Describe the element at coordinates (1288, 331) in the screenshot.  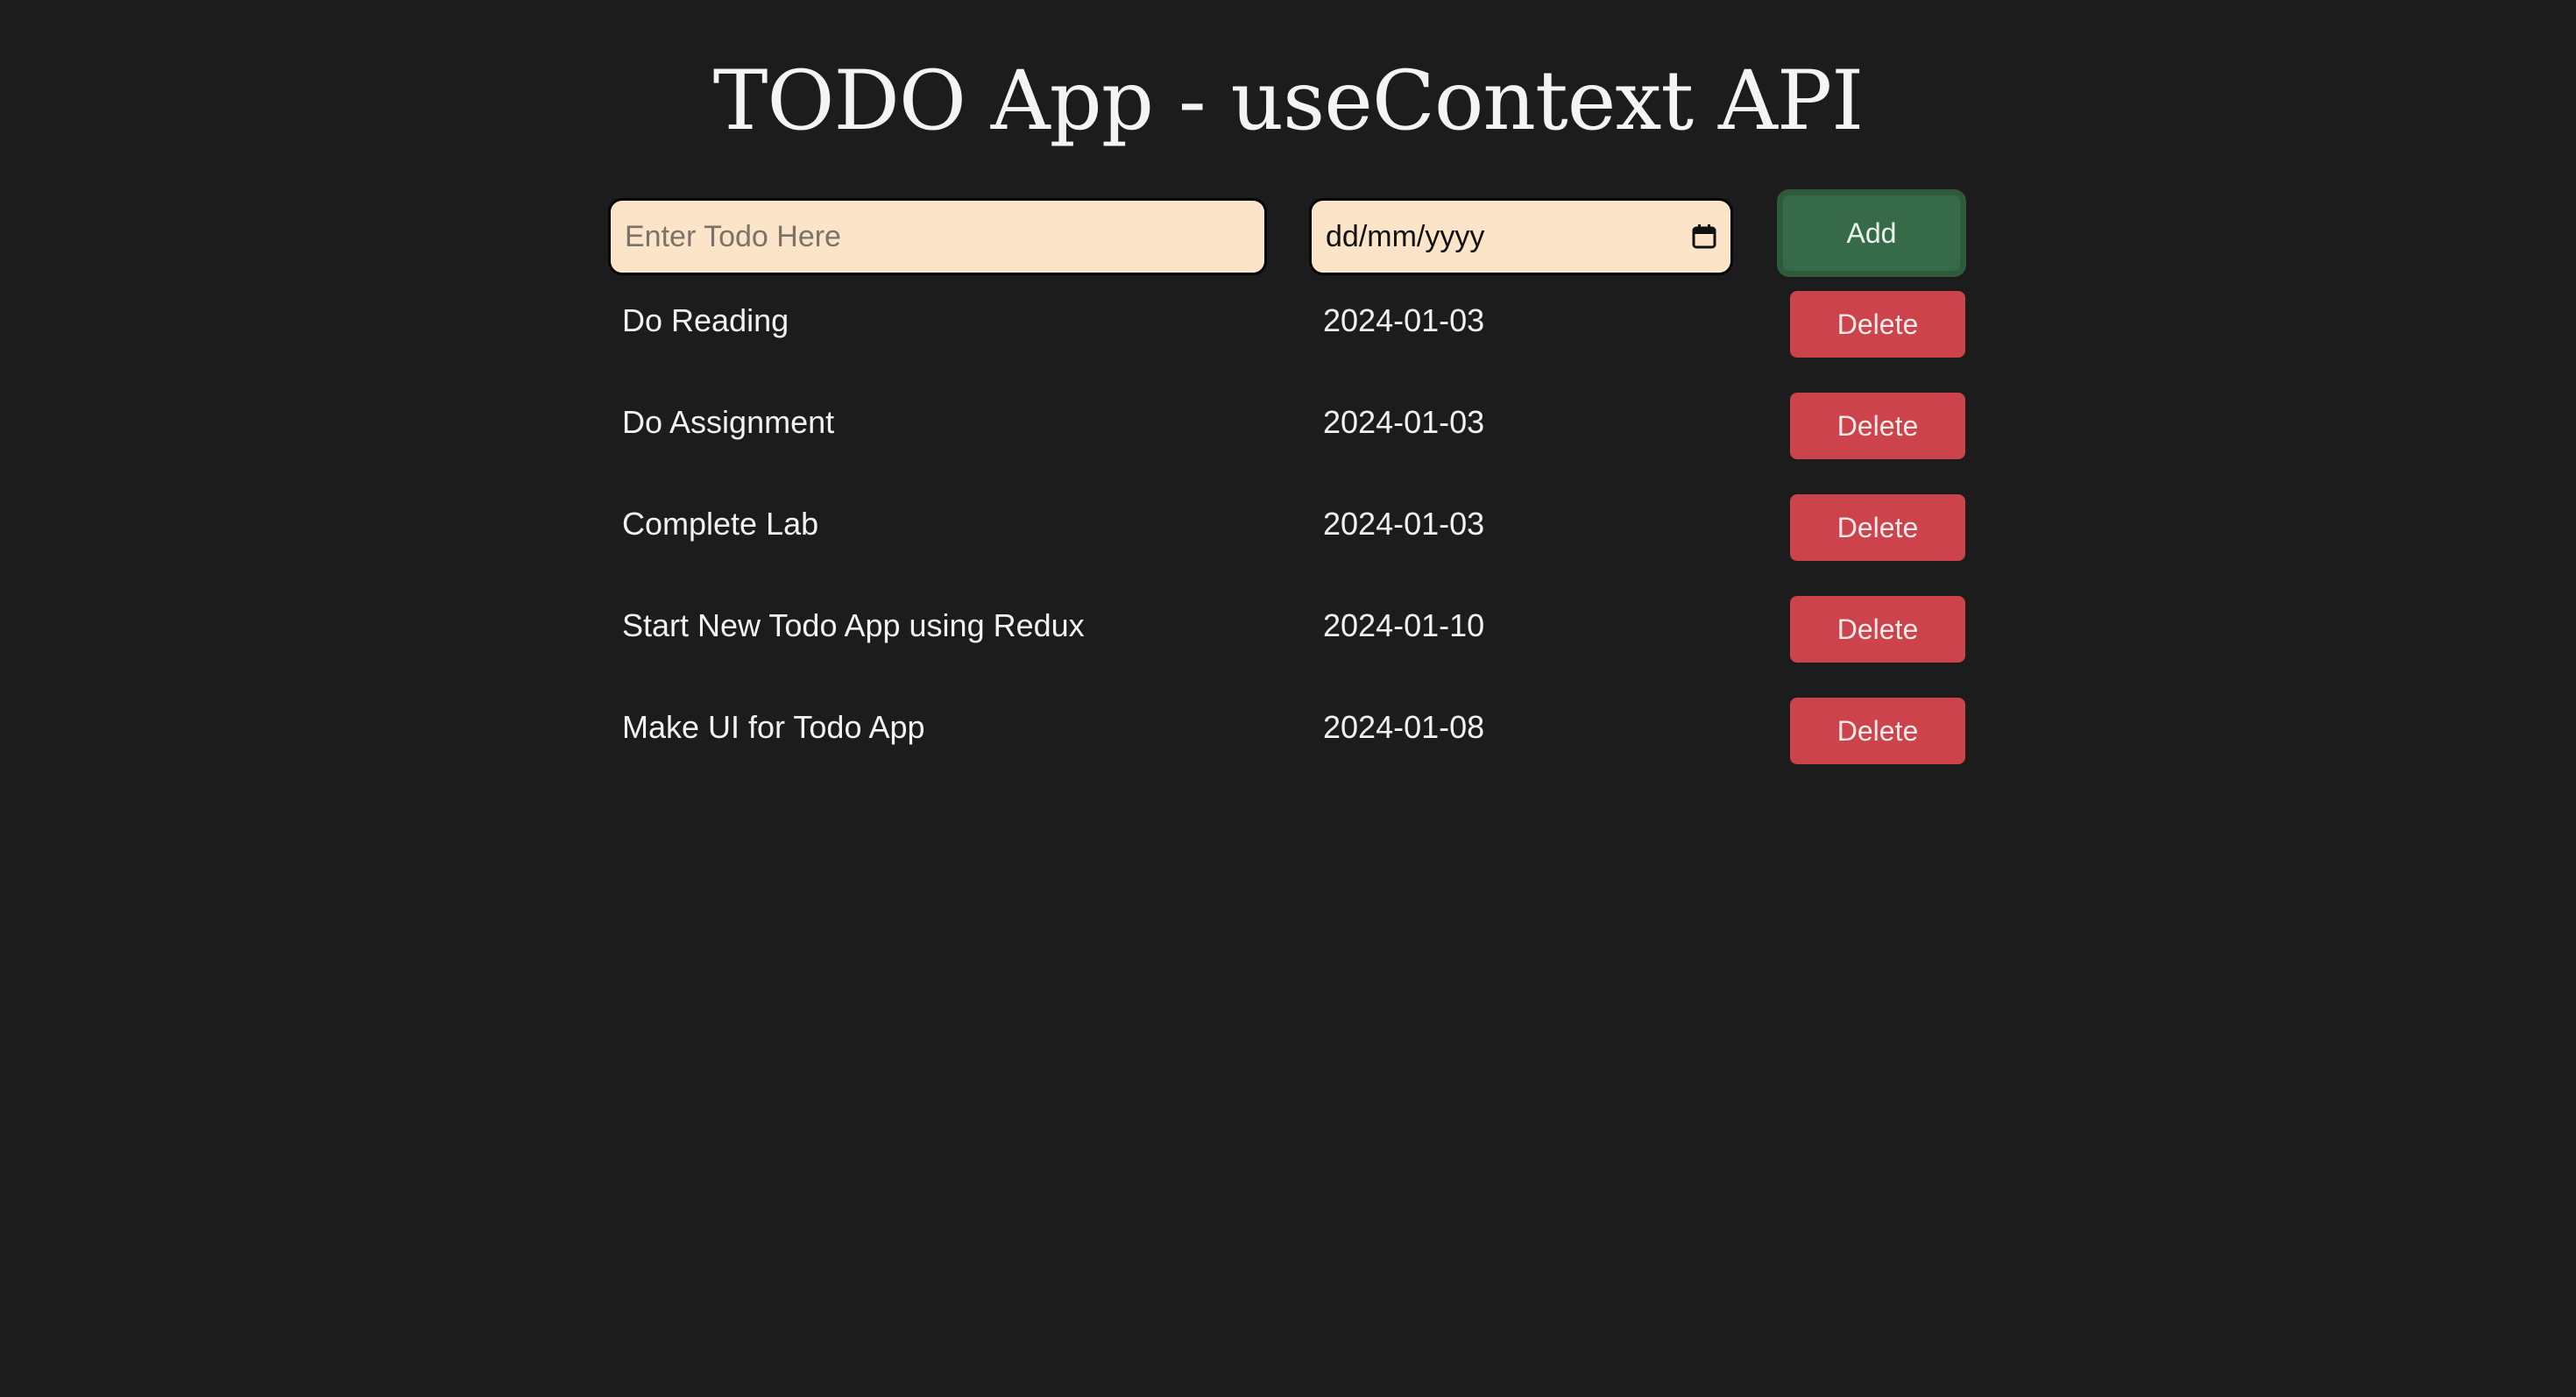
I see `todo-row: Do Reading 2024-01-03 Delete` at that location.